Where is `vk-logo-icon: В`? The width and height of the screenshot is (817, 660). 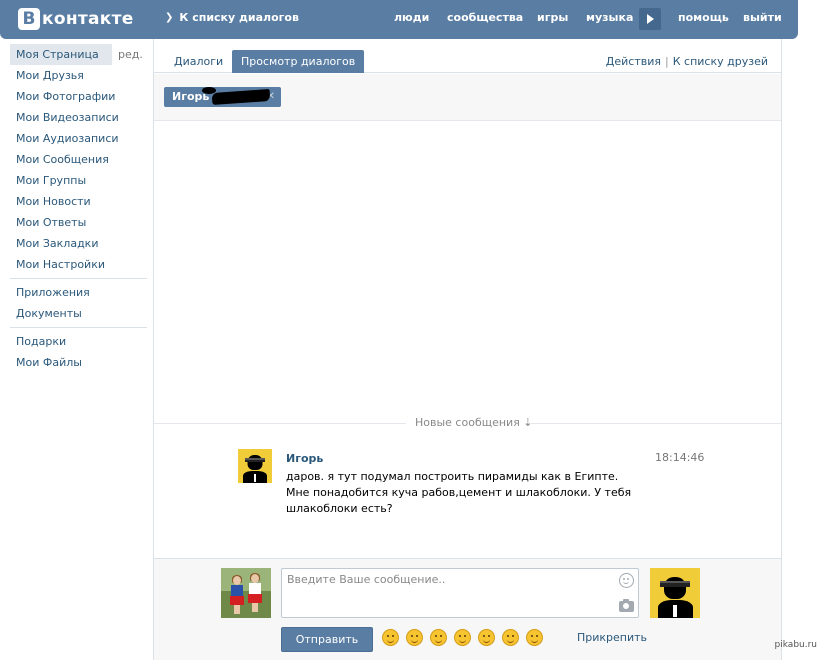 vk-logo-icon: В is located at coordinates (29, 19).